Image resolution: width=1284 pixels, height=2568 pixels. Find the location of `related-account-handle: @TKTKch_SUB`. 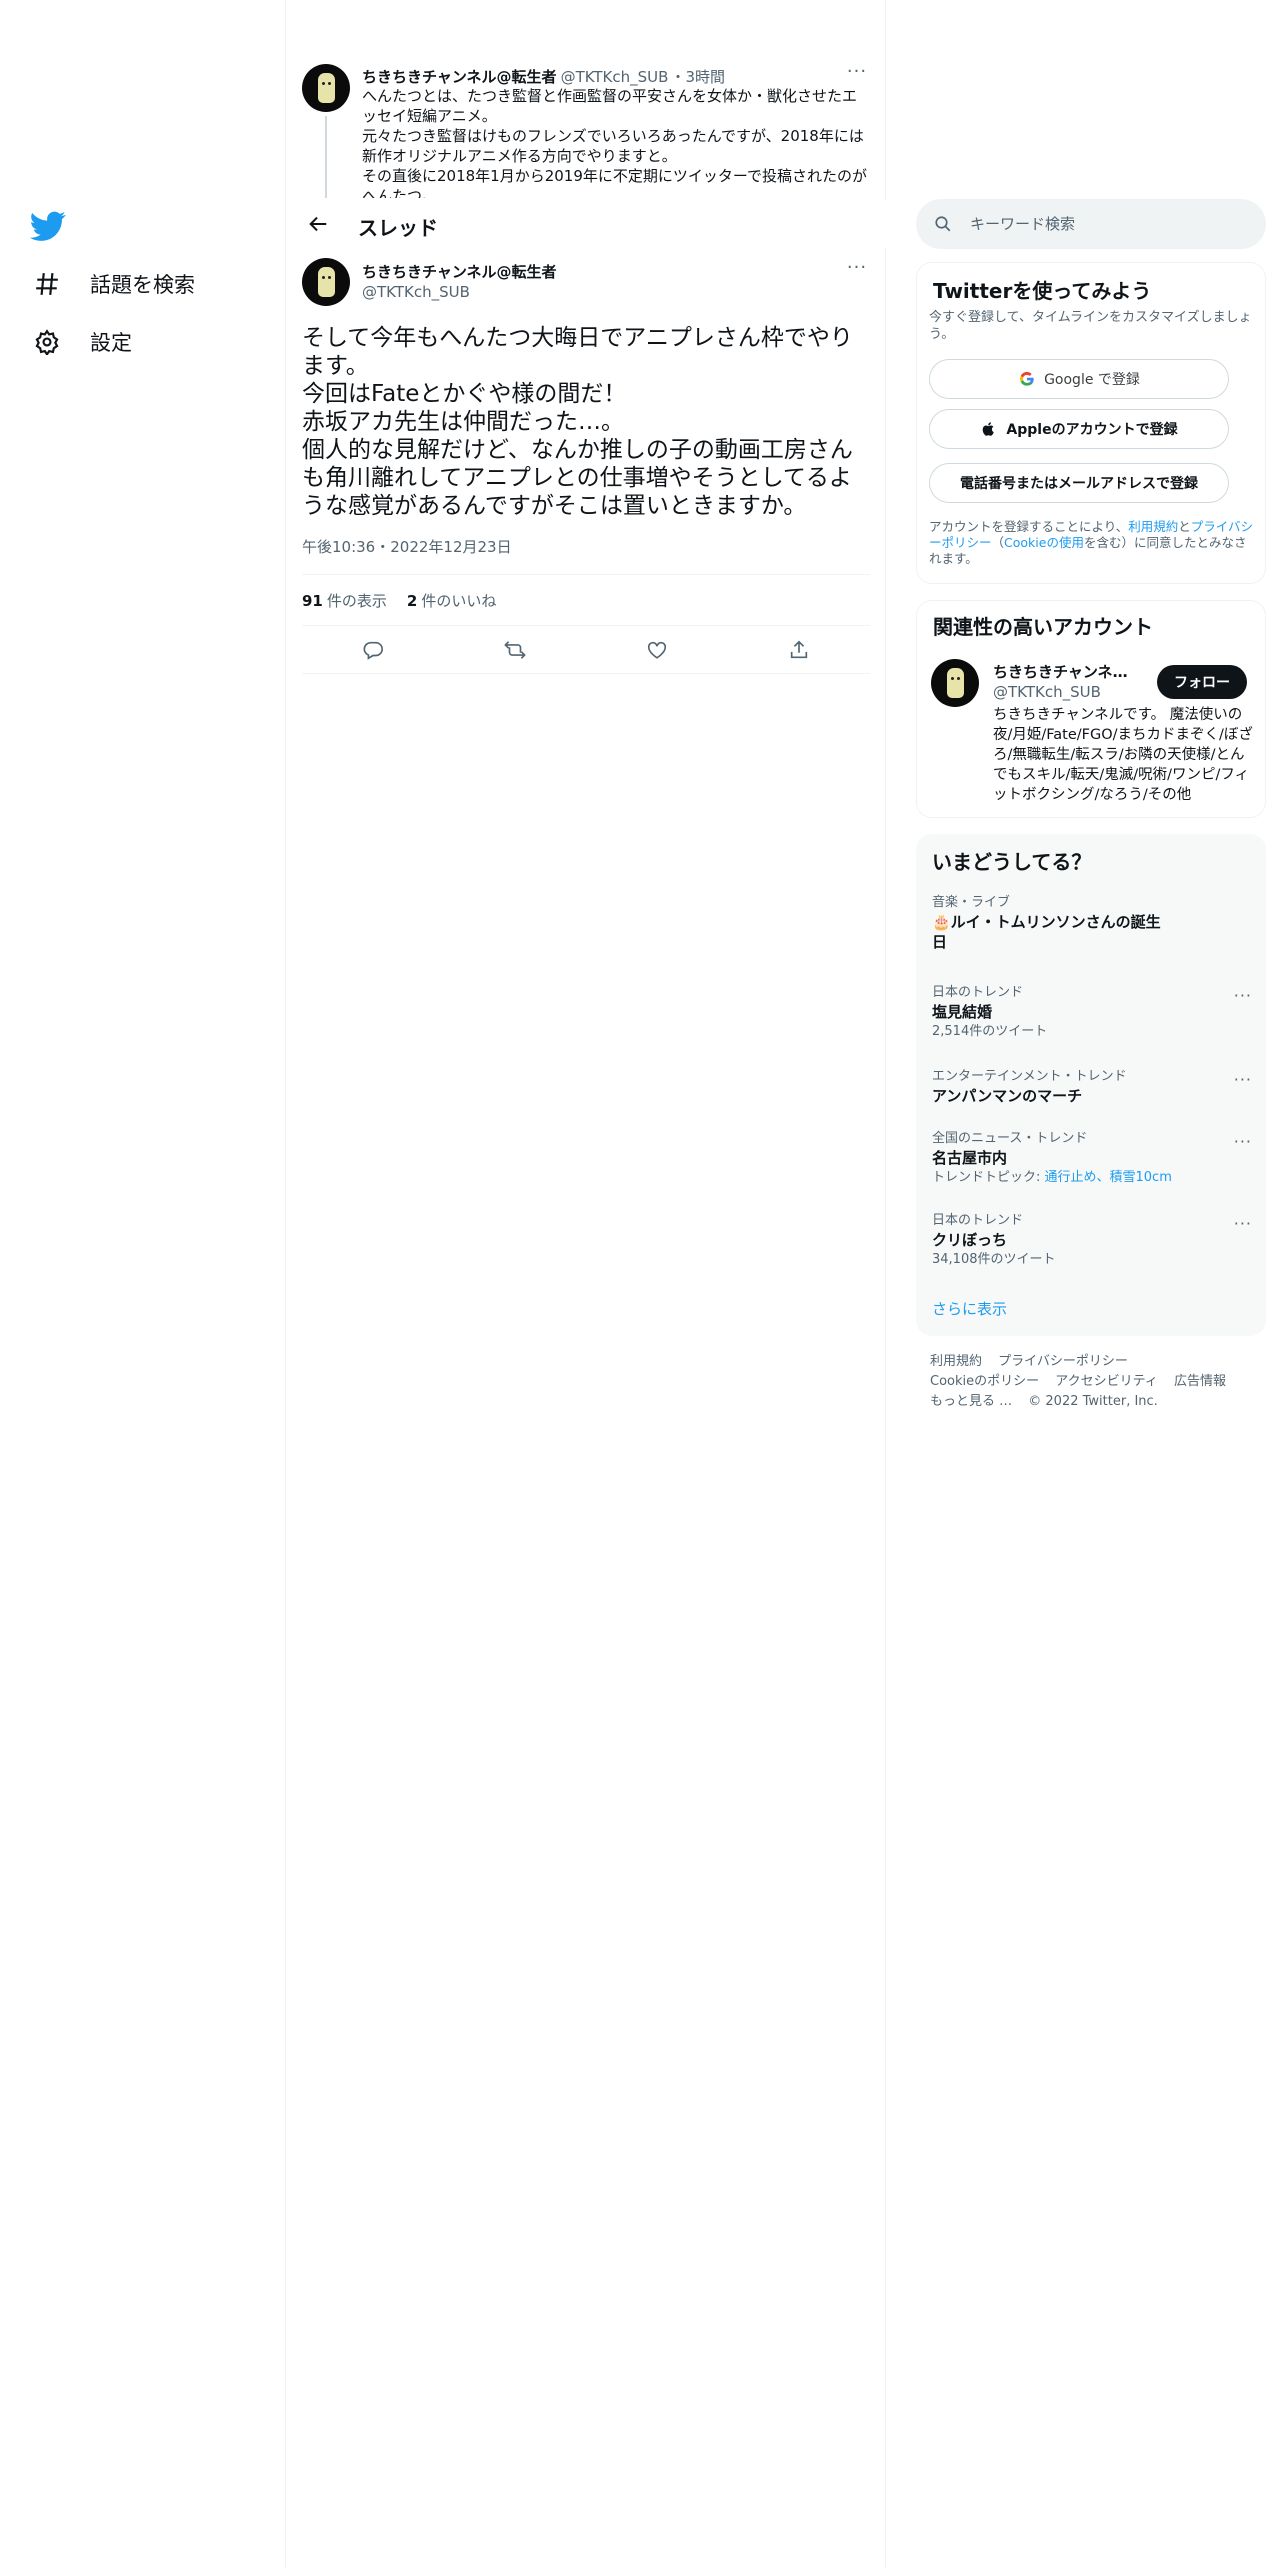

related-account-handle: @TKTKch_SUB is located at coordinates (1047, 692).